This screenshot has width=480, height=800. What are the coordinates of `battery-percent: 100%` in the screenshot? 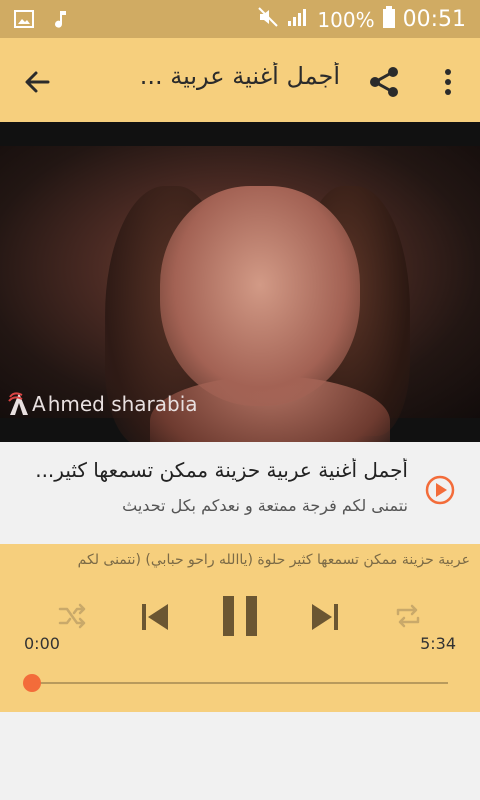 It's located at (346, 19).